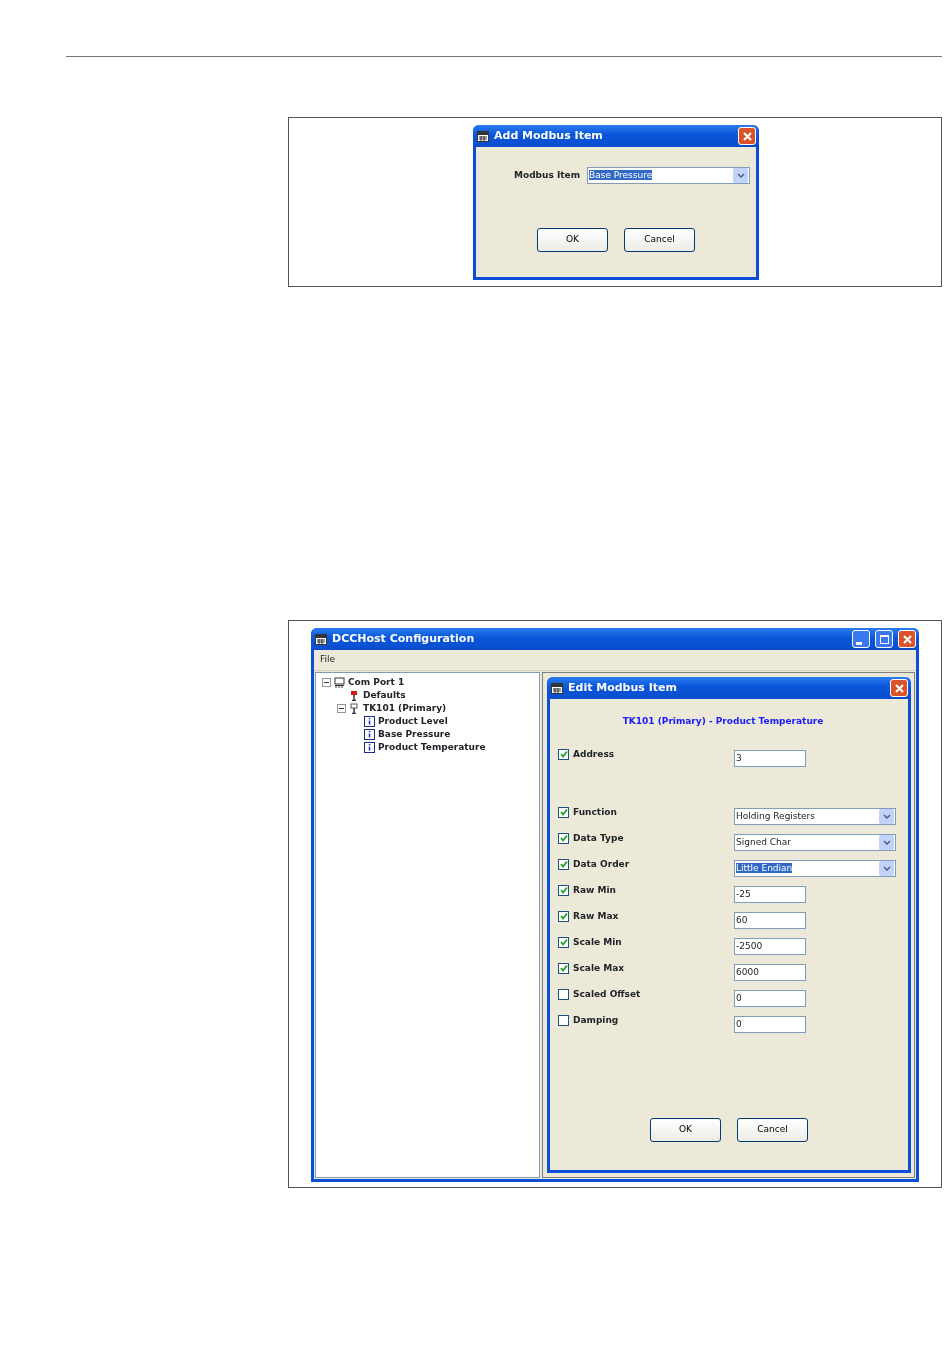  What do you see at coordinates (413, 721) in the screenshot?
I see `tree-item: Product Level` at bounding box center [413, 721].